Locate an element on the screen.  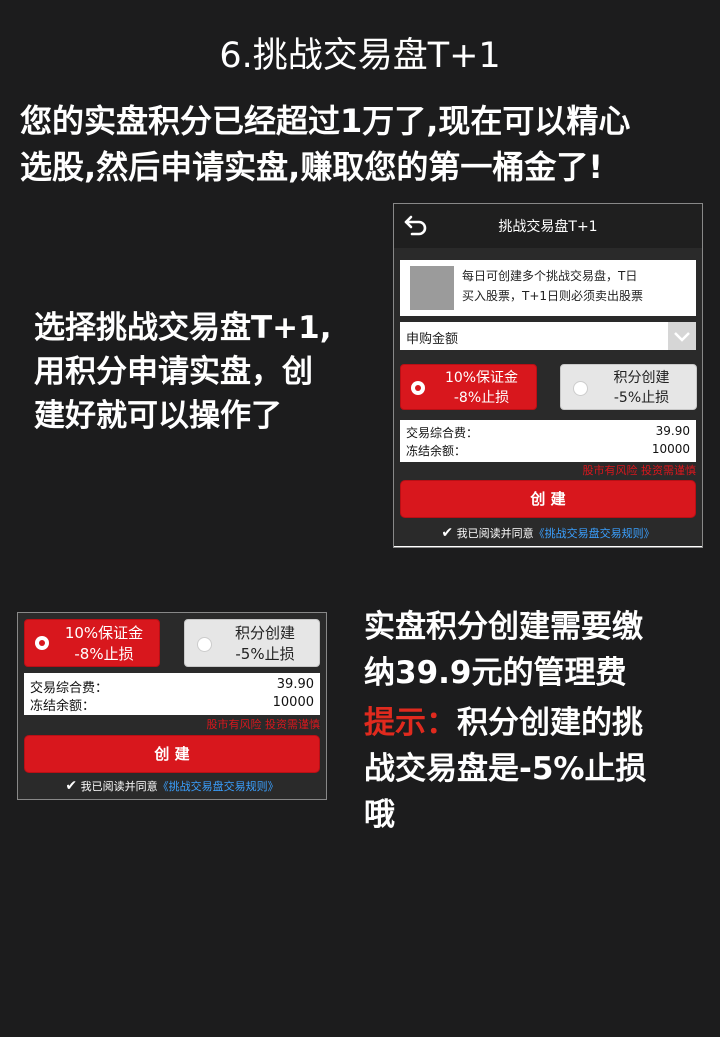
app-header: 挑战交易盘T+1 is located at coordinates (548, 226).